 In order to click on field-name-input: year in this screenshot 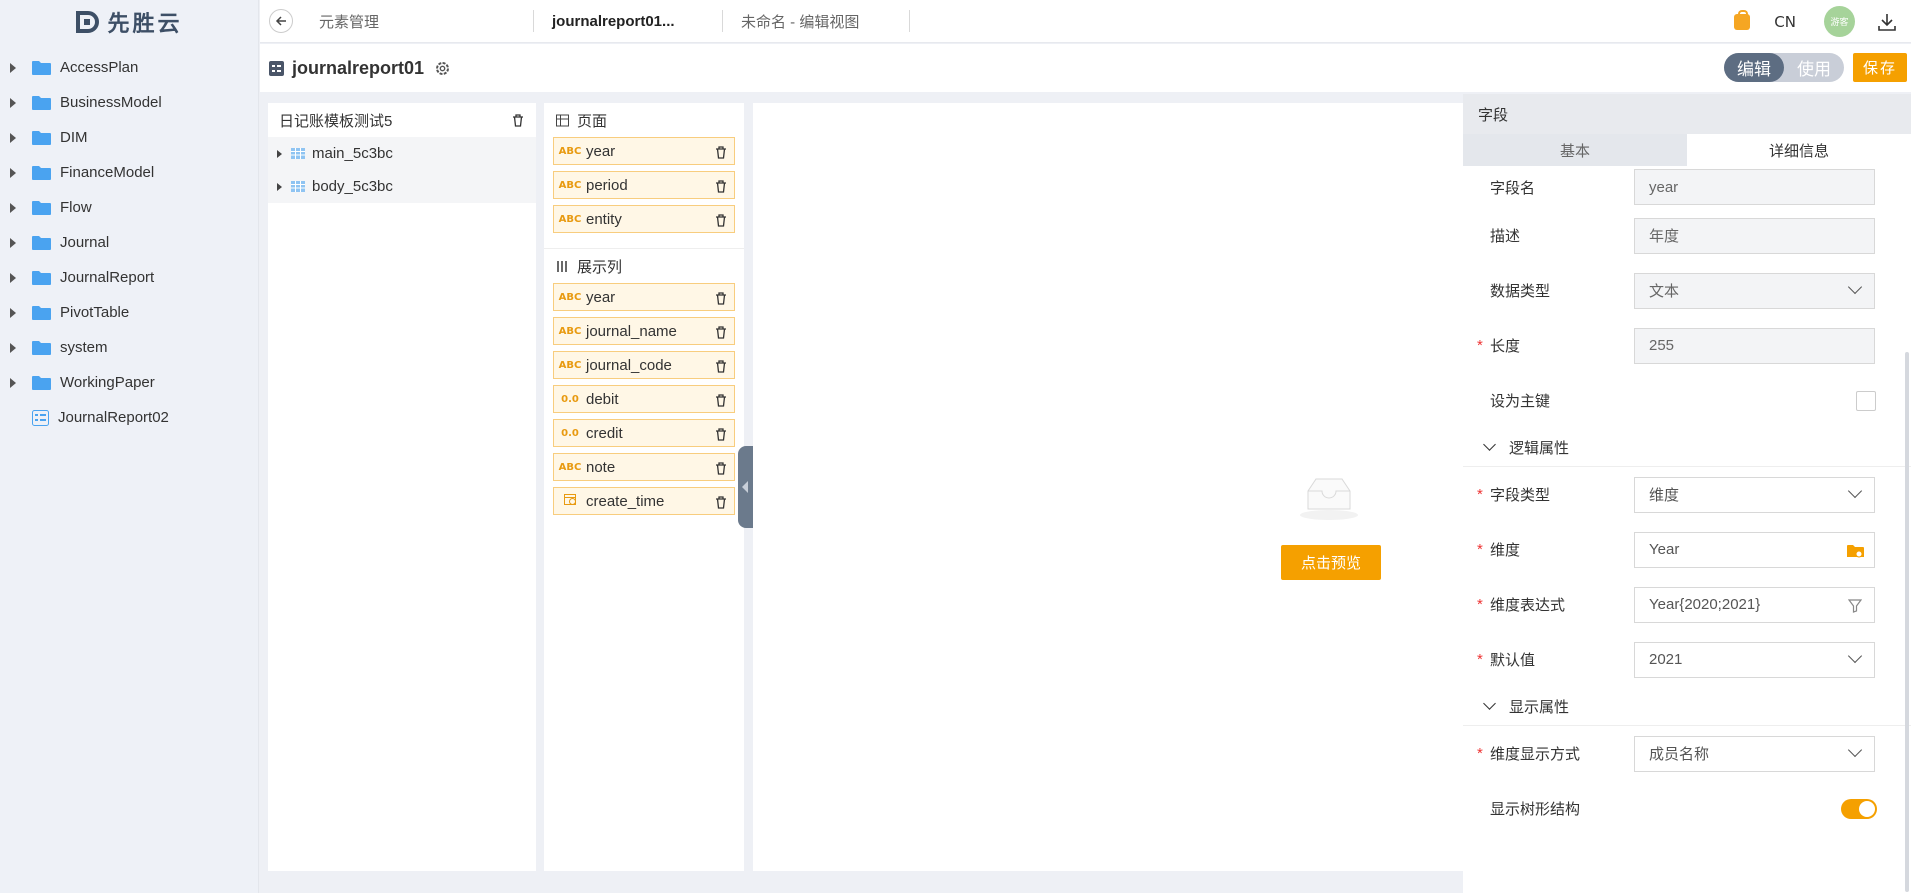, I will do `click(1754, 187)`.